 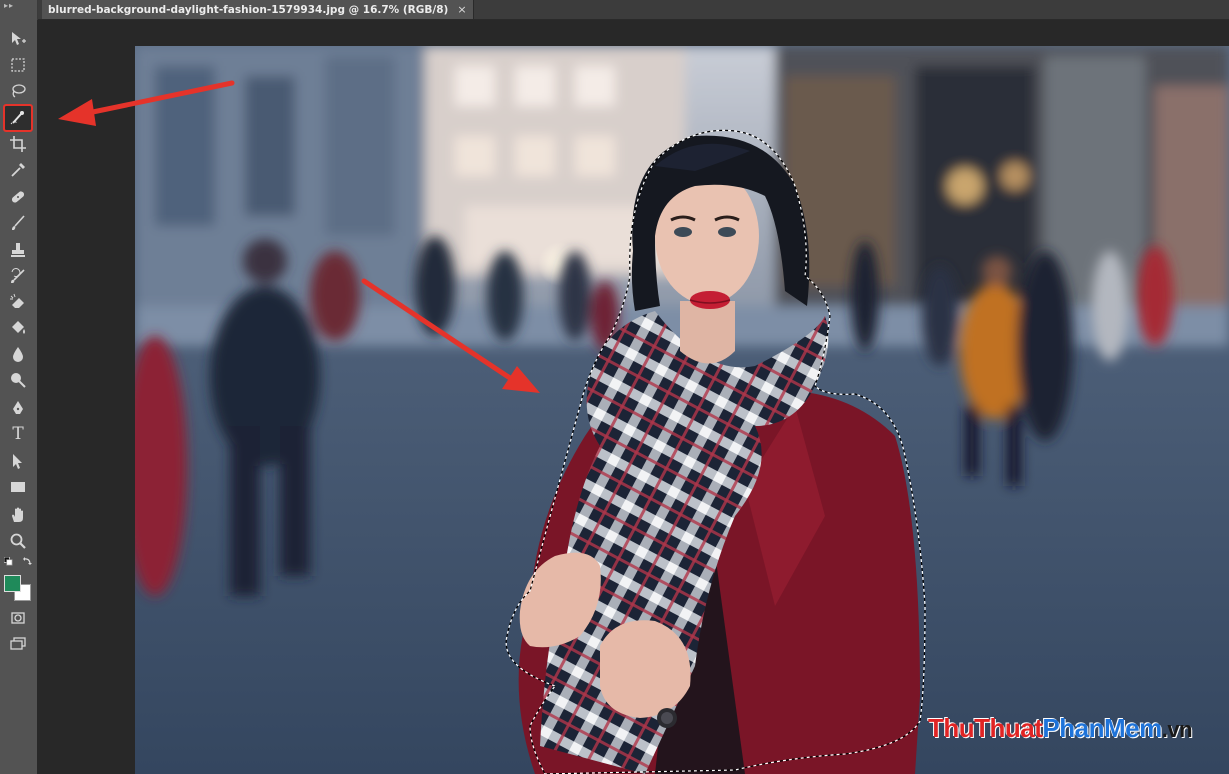 I want to click on history-brush-tool-button, so click(x=18, y=276).